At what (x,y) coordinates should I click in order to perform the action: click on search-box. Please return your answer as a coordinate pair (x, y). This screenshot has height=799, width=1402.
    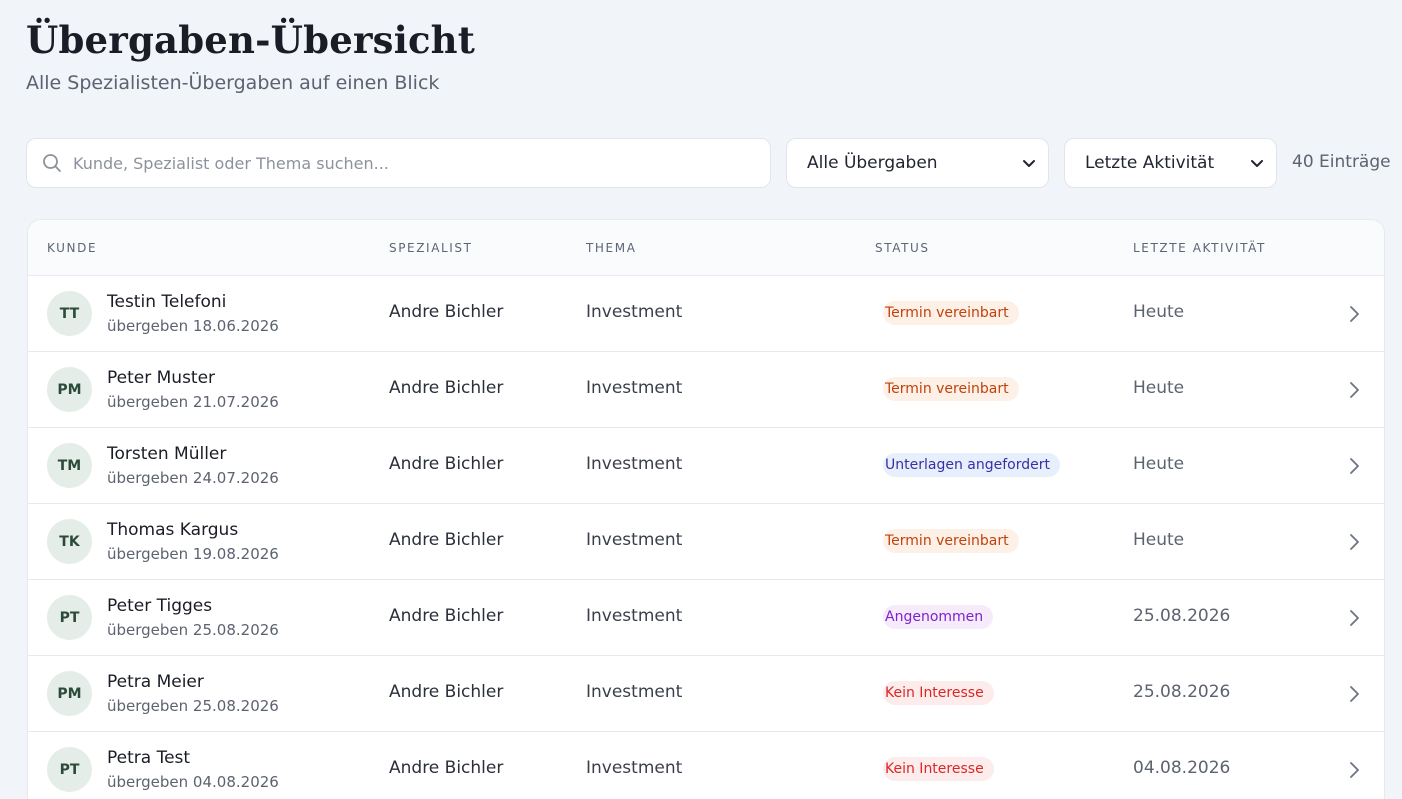
    Looking at the image, I should click on (398, 163).